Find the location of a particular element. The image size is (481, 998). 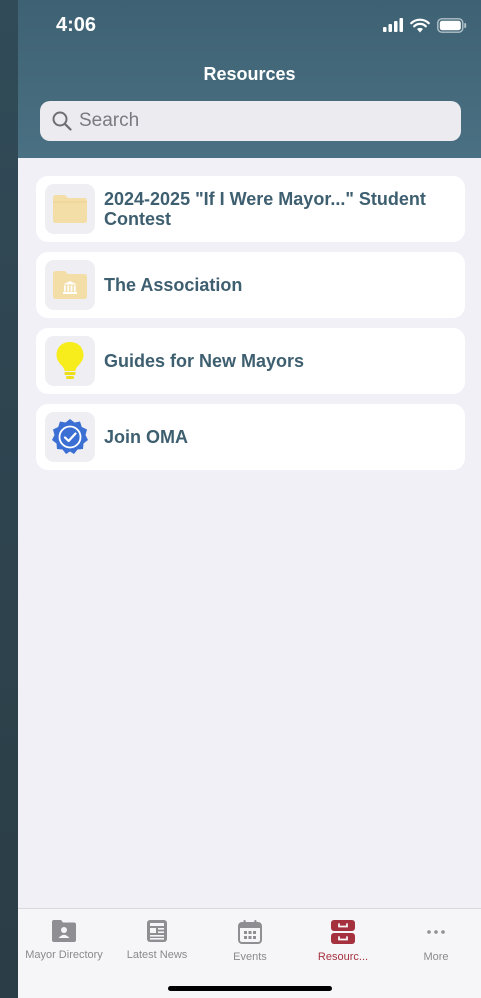

search-icon is located at coordinates (62, 121).